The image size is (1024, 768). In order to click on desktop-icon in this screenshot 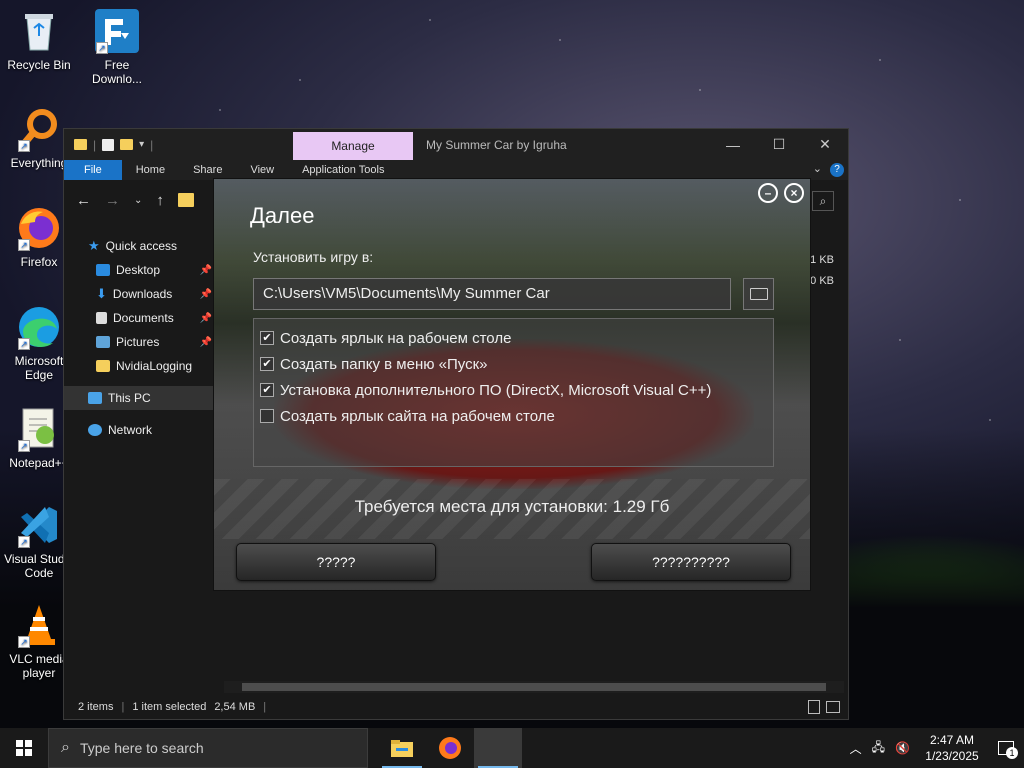, I will do `click(103, 270)`.